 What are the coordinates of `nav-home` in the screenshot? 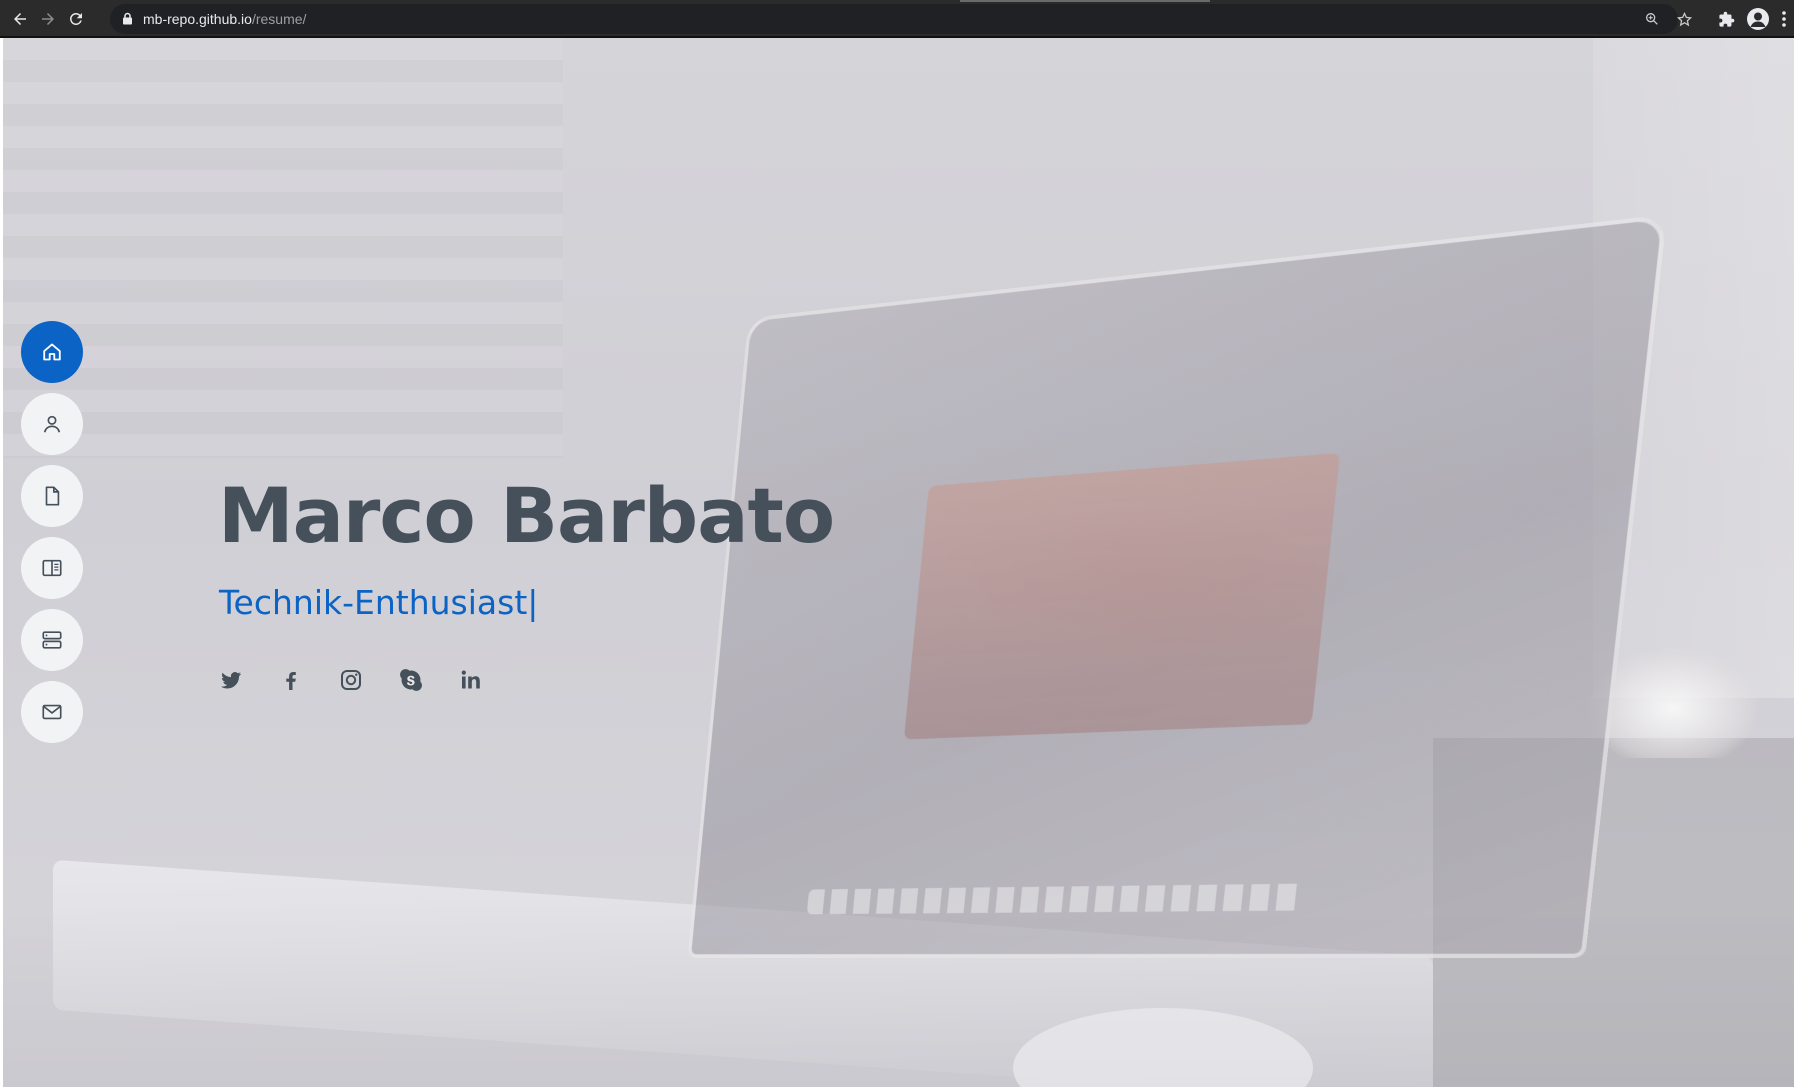 It's located at (52, 352).